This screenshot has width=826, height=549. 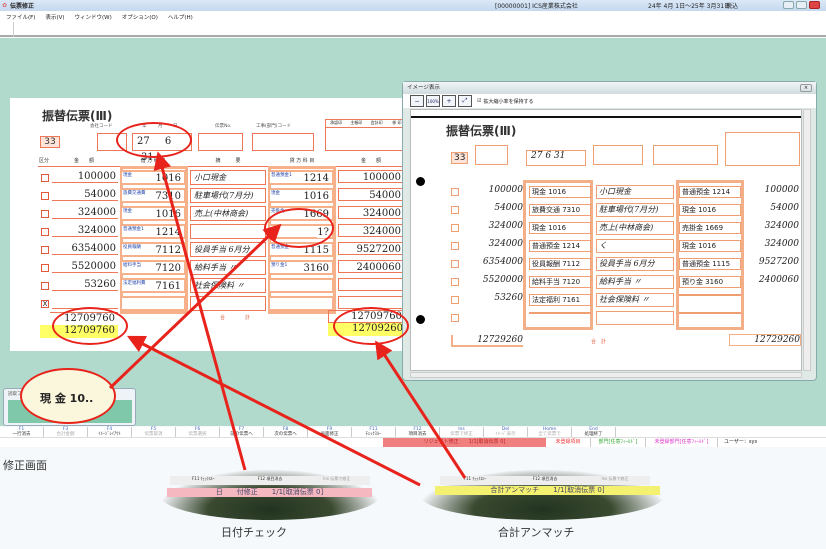 I want to click on horizontal-scrollbar, so click(x=606, y=375).